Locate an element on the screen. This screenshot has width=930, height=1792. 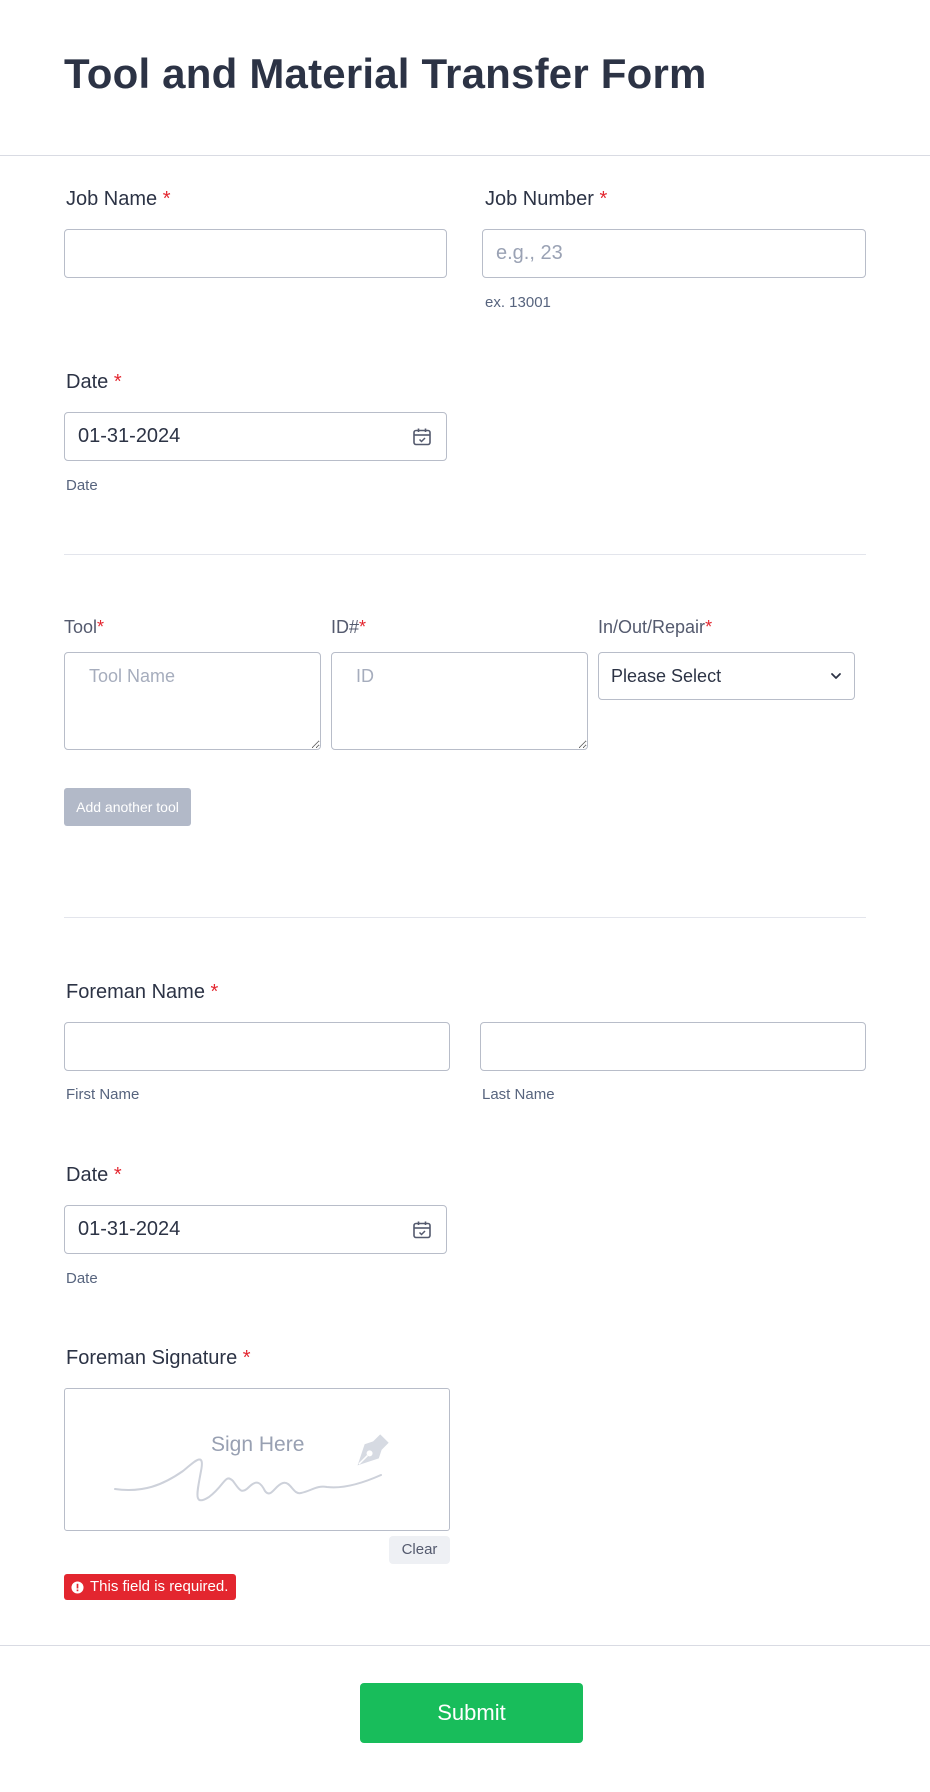
foreman-name-label: Foreman Name * is located at coordinates (142, 992).